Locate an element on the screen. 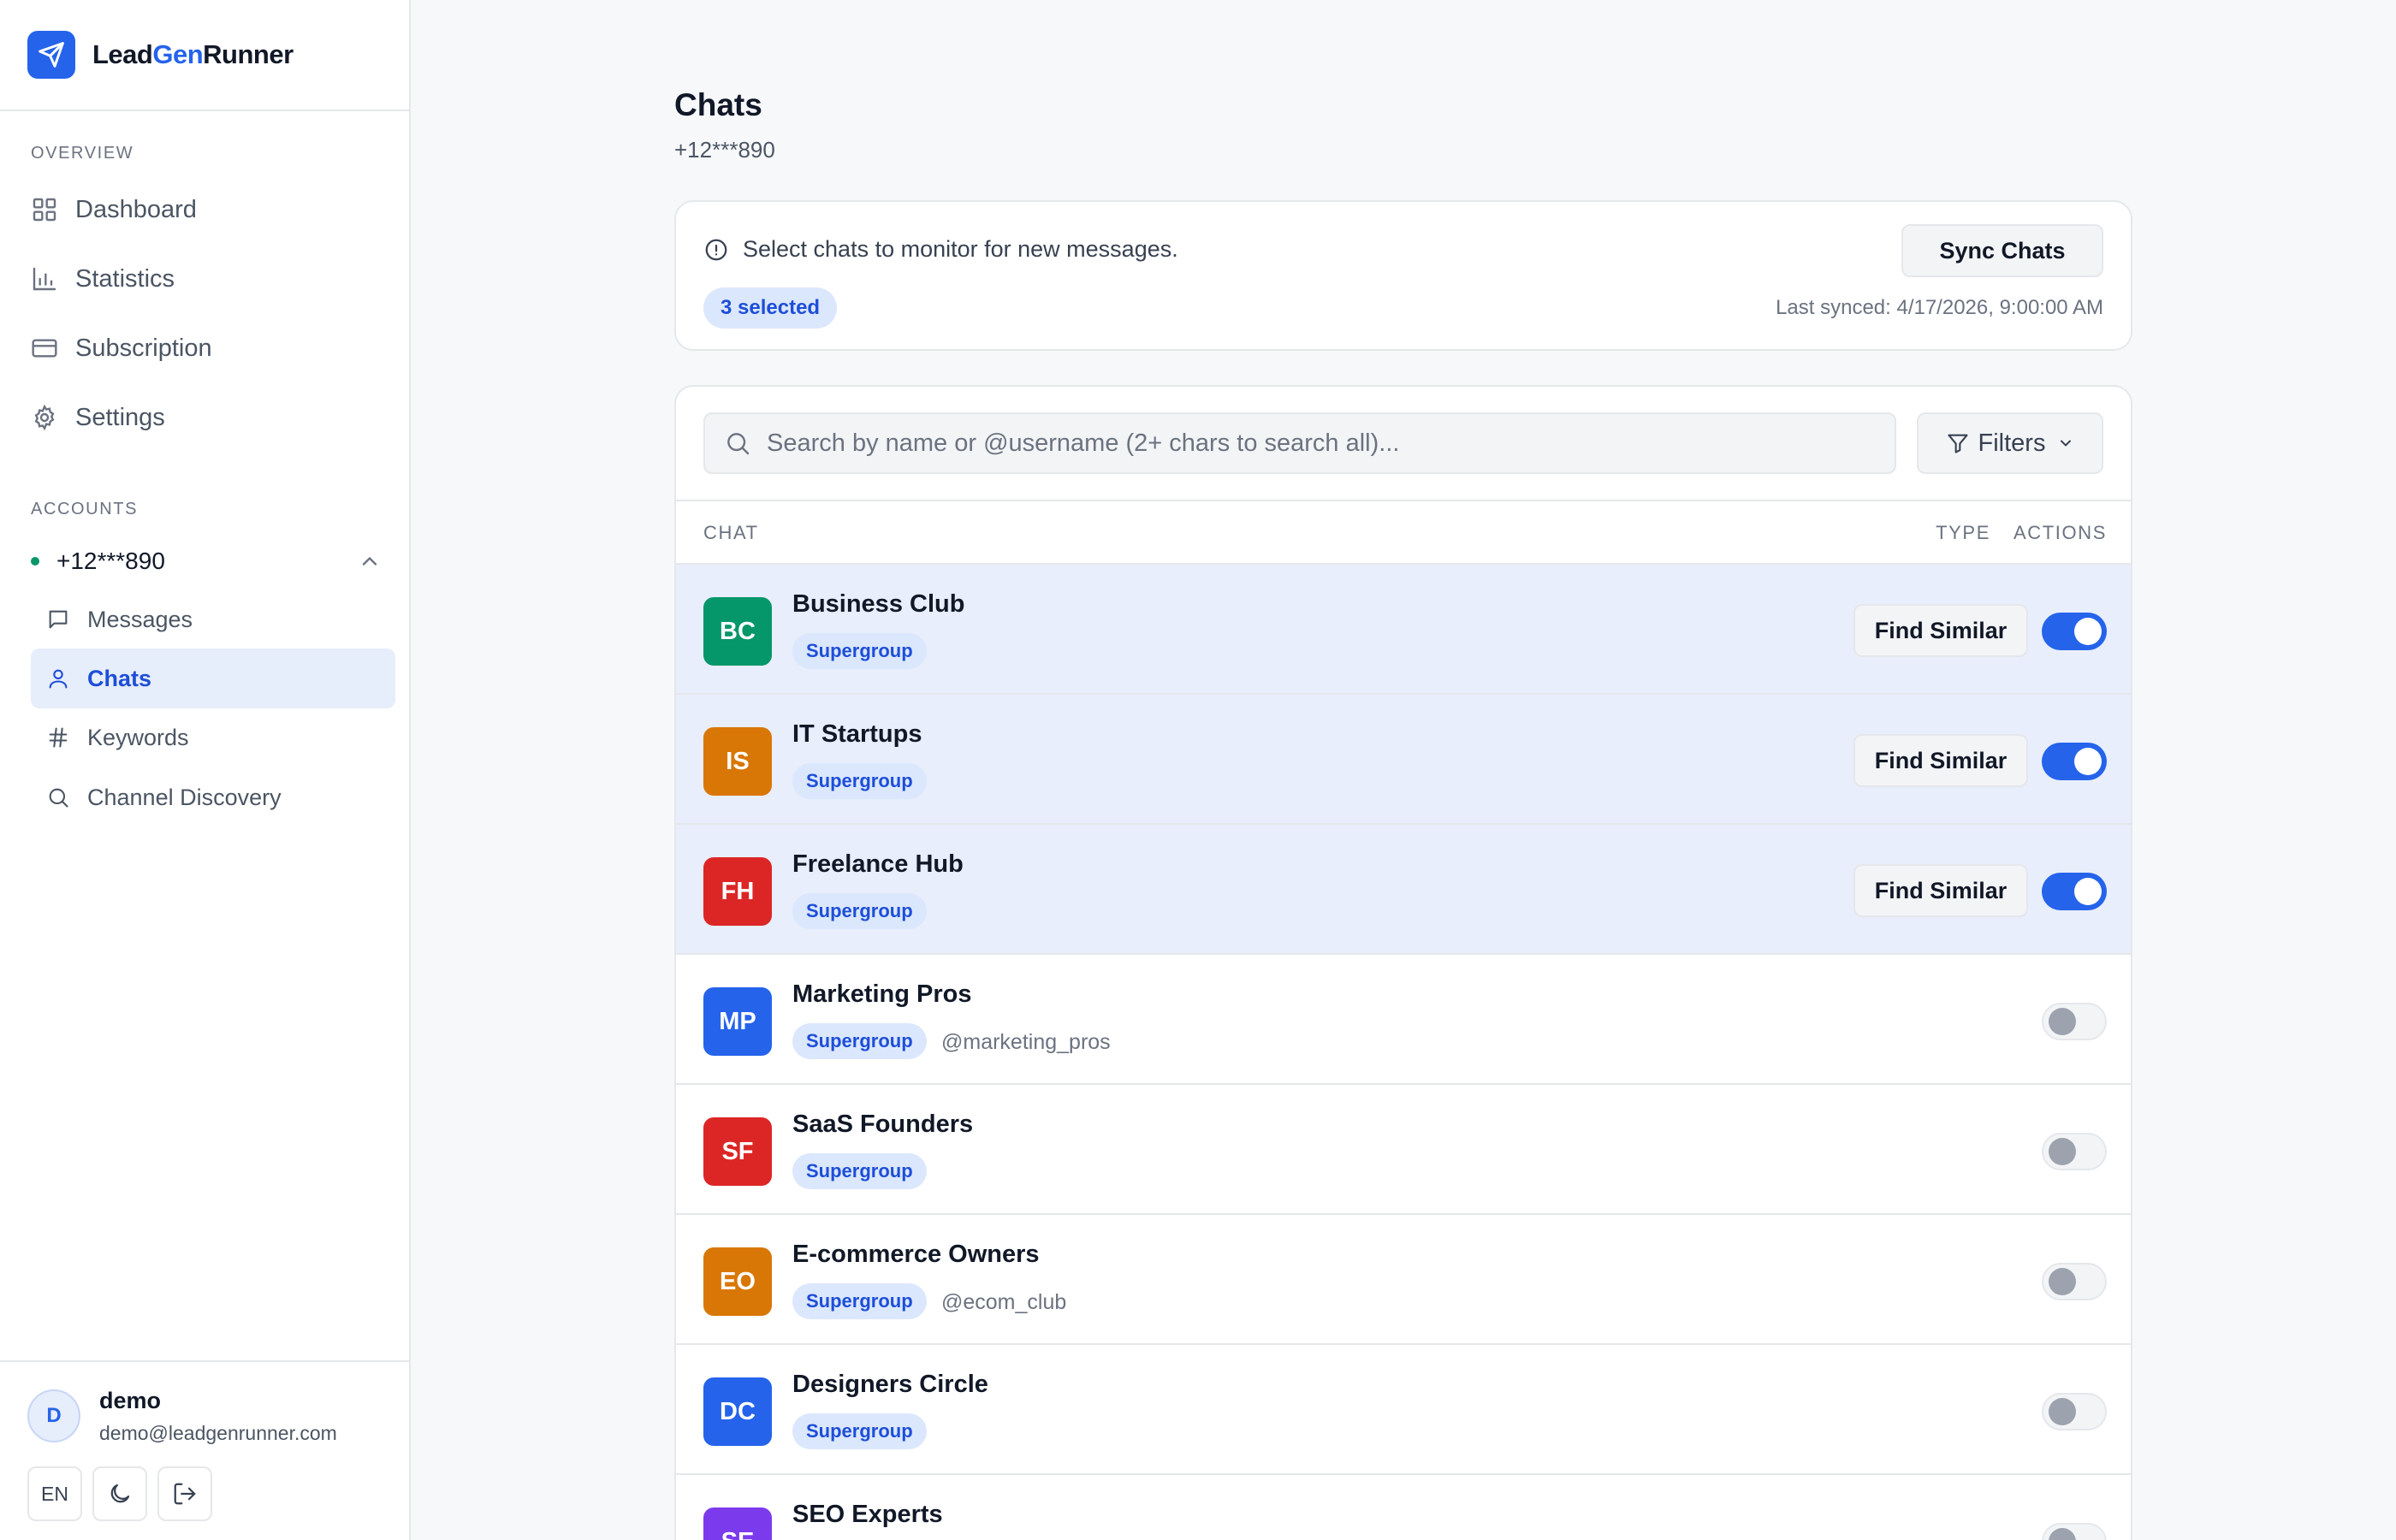  theme-toggle-button is located at coordinates (120, 1493).